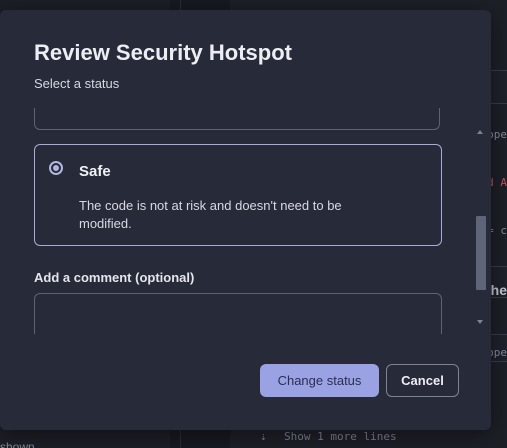  I want to click on expand-icon: ⇣, so click(263, 436).